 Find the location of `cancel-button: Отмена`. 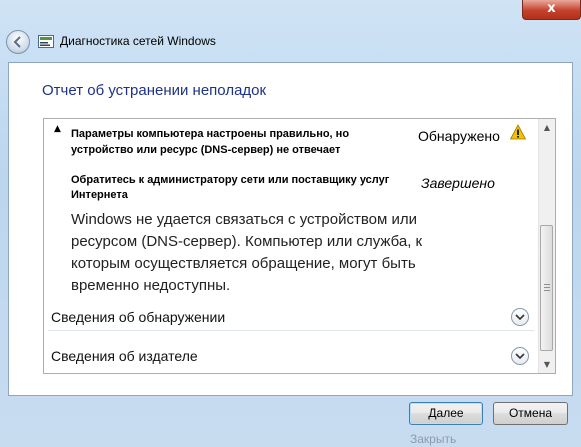

cancel-button: Отмена is located at coordinates (530, 413).